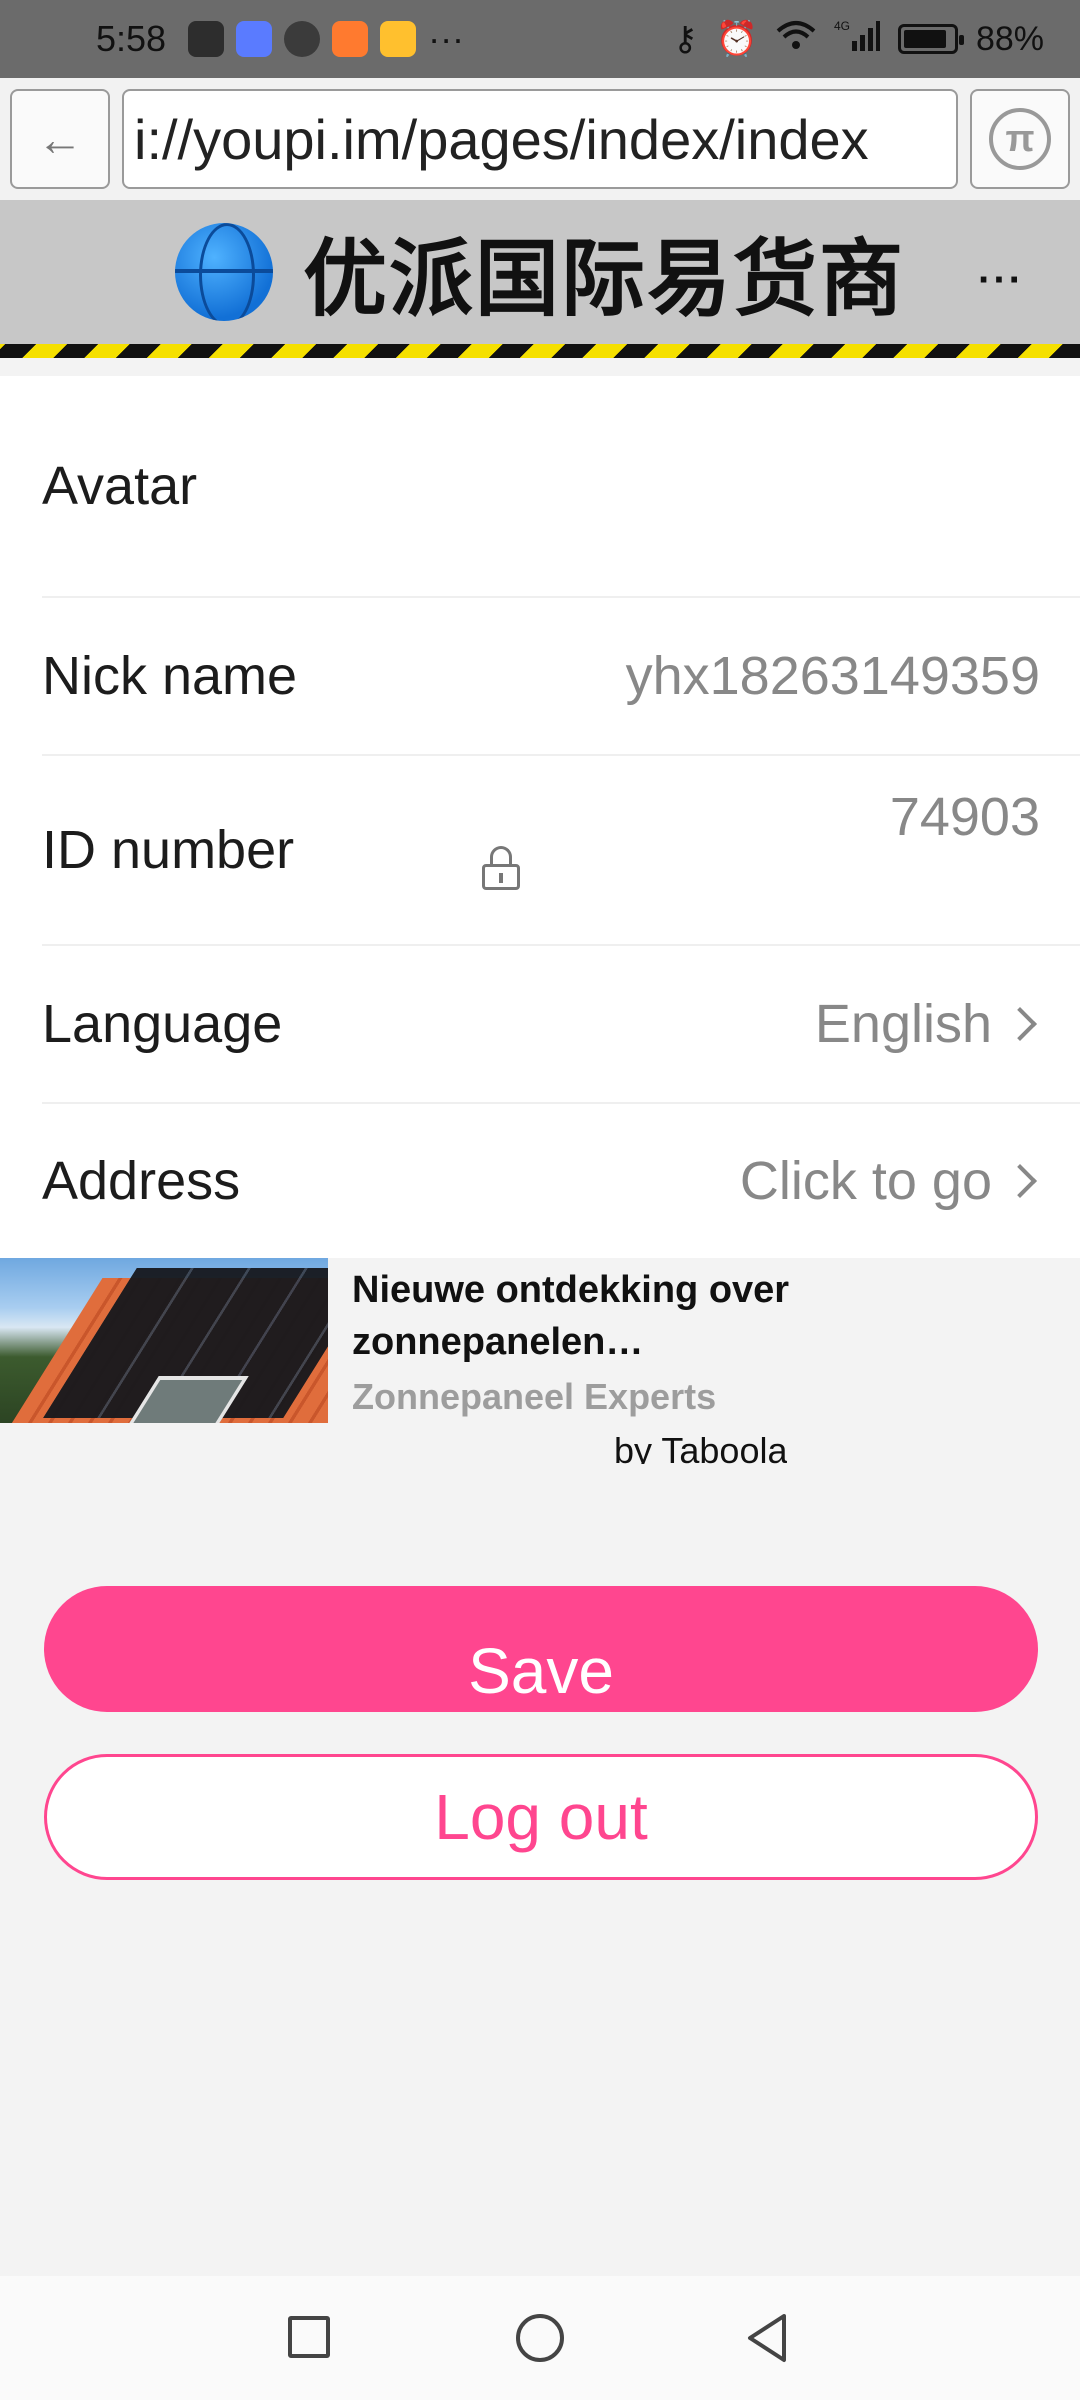 This screenshot has height=2400, width=1080. I want to click on nickname-row: Nick name yhx18263149359, so click(561, 677).